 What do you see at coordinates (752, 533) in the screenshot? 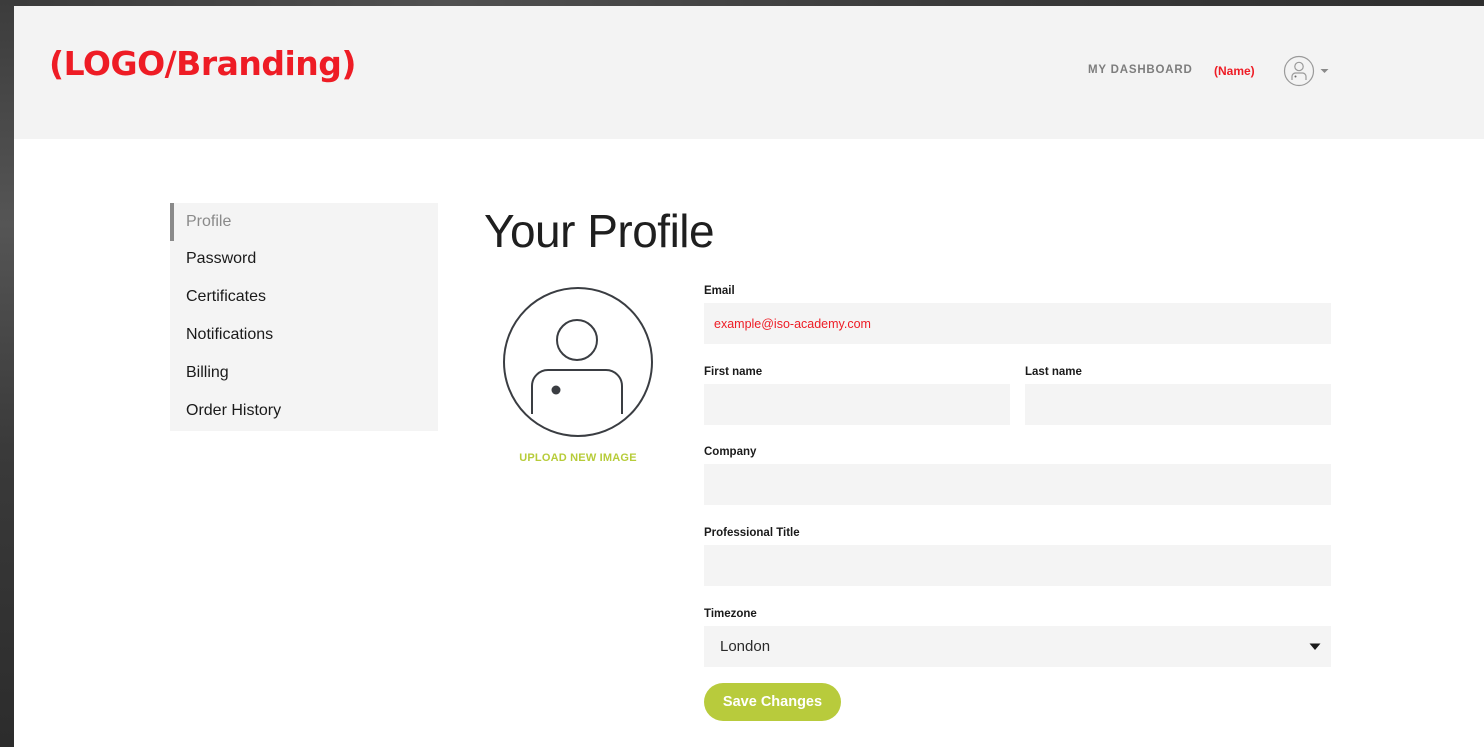
I see `professional-title-label: Professional Title` at bounding box center [752, 533].